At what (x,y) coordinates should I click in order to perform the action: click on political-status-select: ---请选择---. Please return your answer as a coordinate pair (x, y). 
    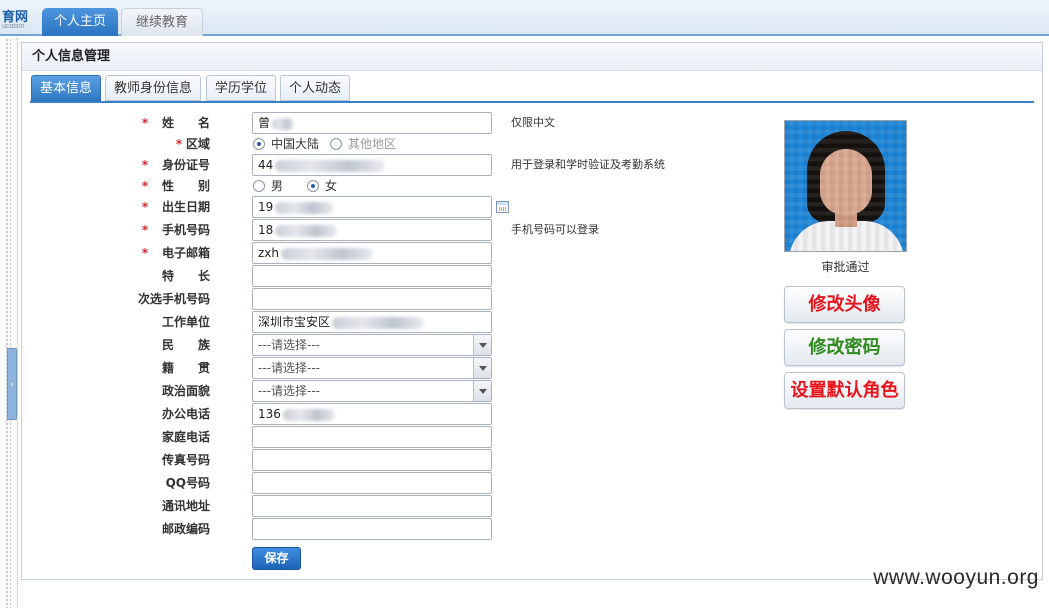
    Looking at the image, I should click on (372, 391).